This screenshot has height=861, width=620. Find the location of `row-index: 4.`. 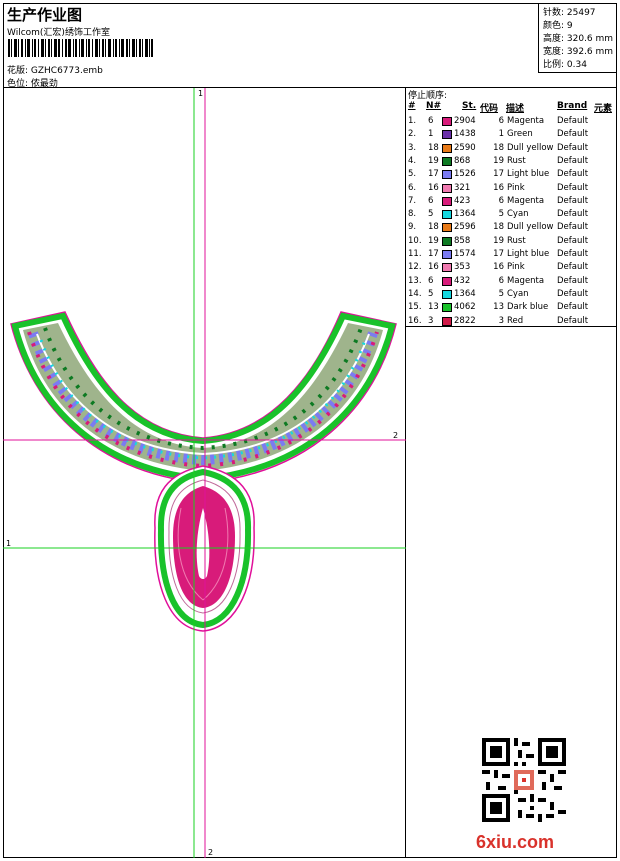

row-index: 4. is located at coordinates (412, 160).